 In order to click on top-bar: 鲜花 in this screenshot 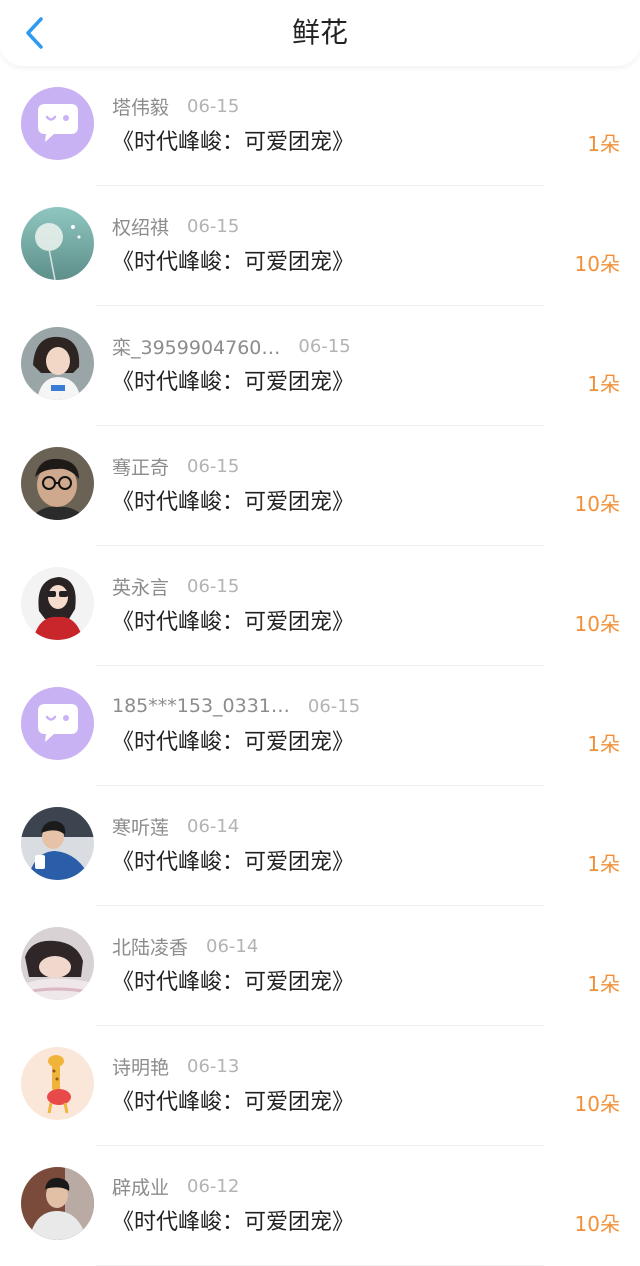, I will do `click(320, 33)`.